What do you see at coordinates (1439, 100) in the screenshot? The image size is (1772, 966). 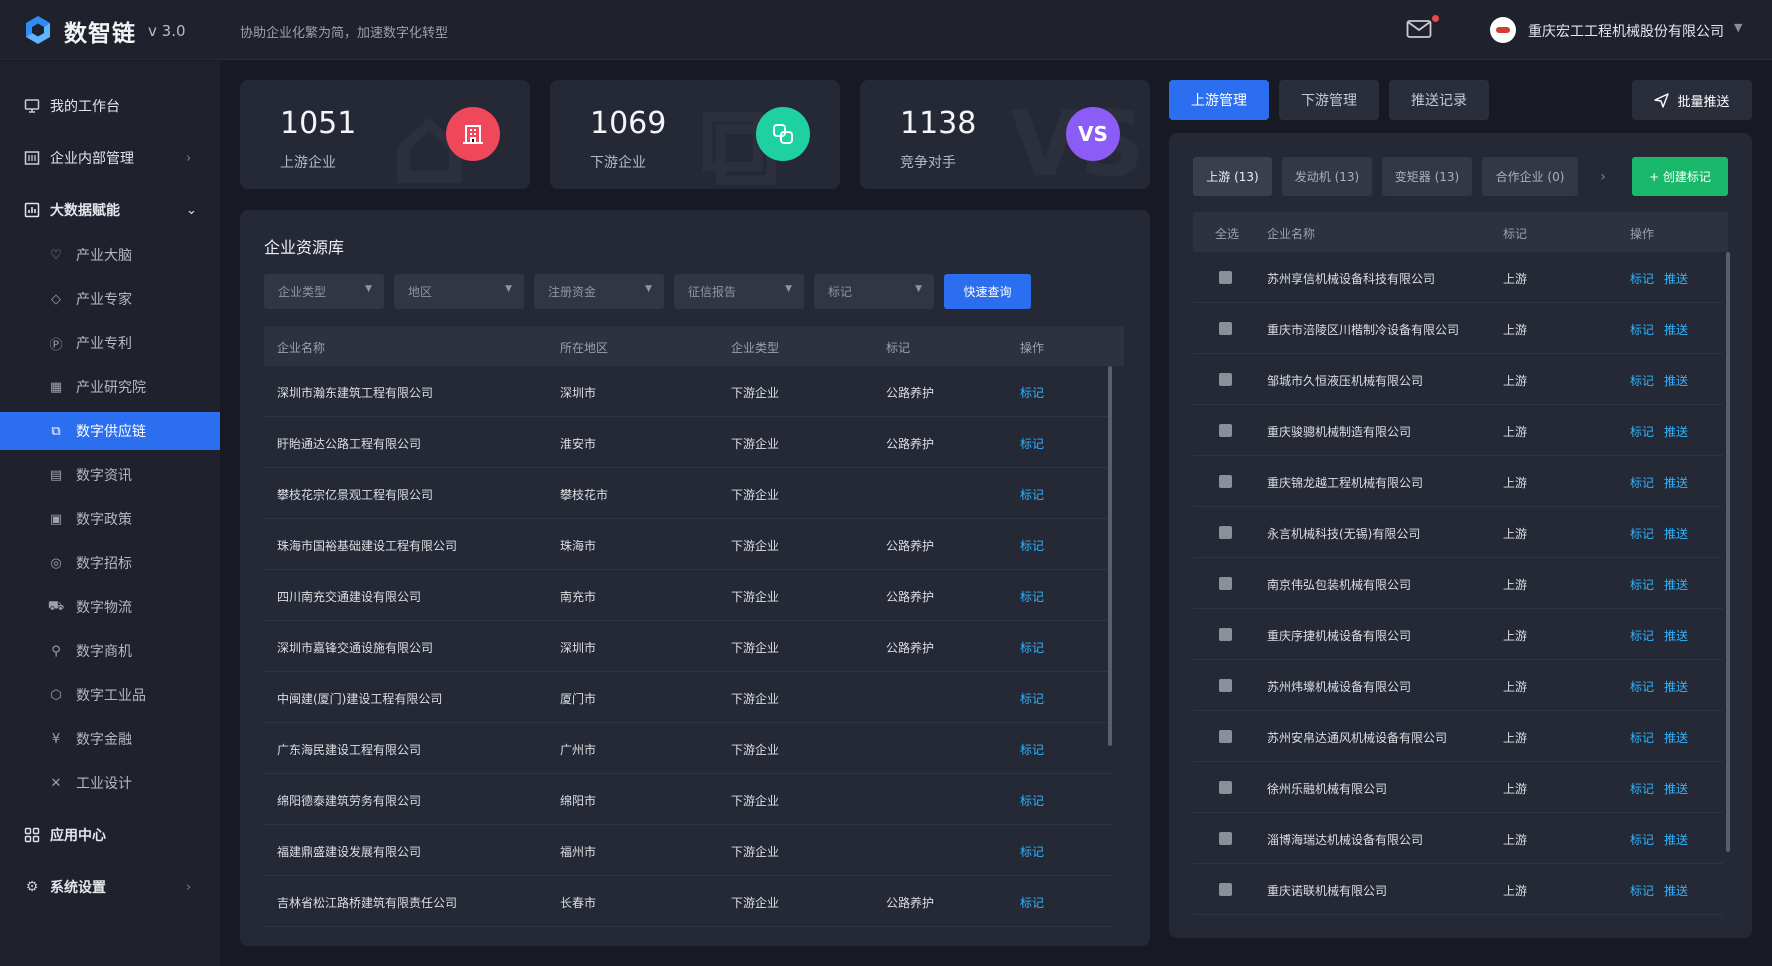 I see `tab-push-records: 推送记录` at bounding box center [1439, 100].